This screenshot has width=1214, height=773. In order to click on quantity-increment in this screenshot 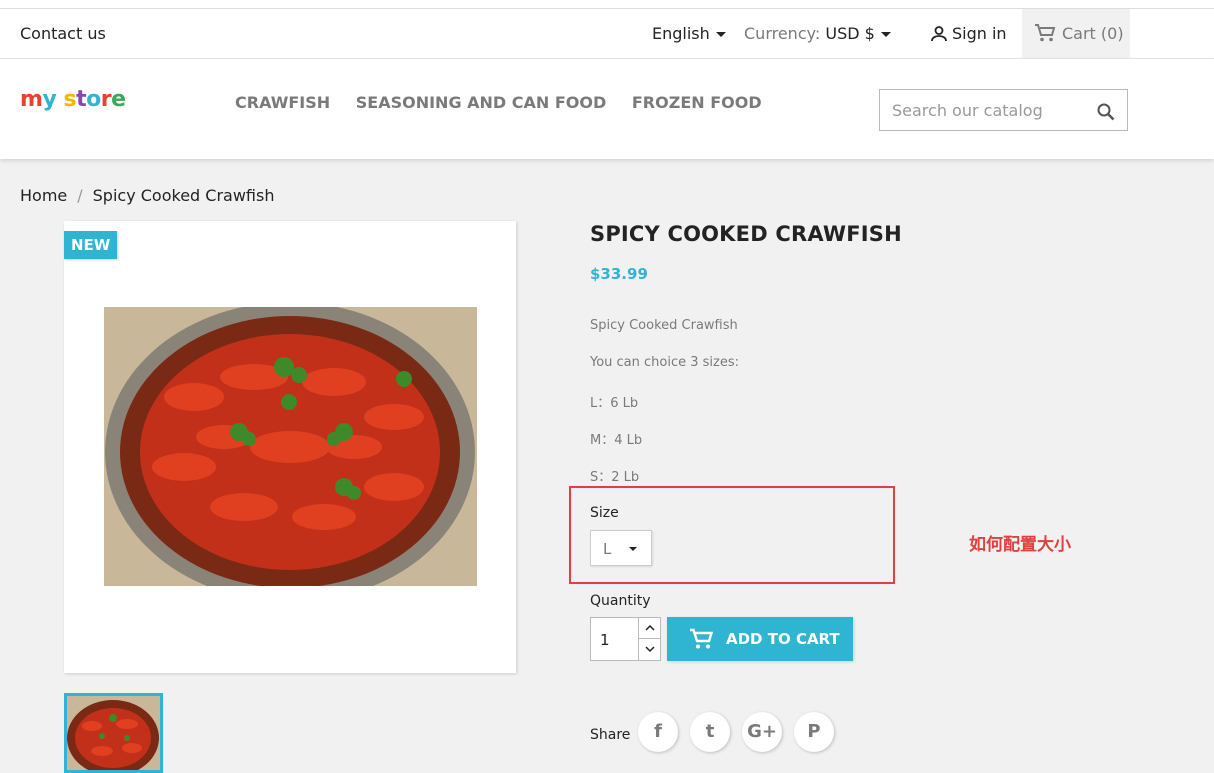, I will do `click(649, 628)`.